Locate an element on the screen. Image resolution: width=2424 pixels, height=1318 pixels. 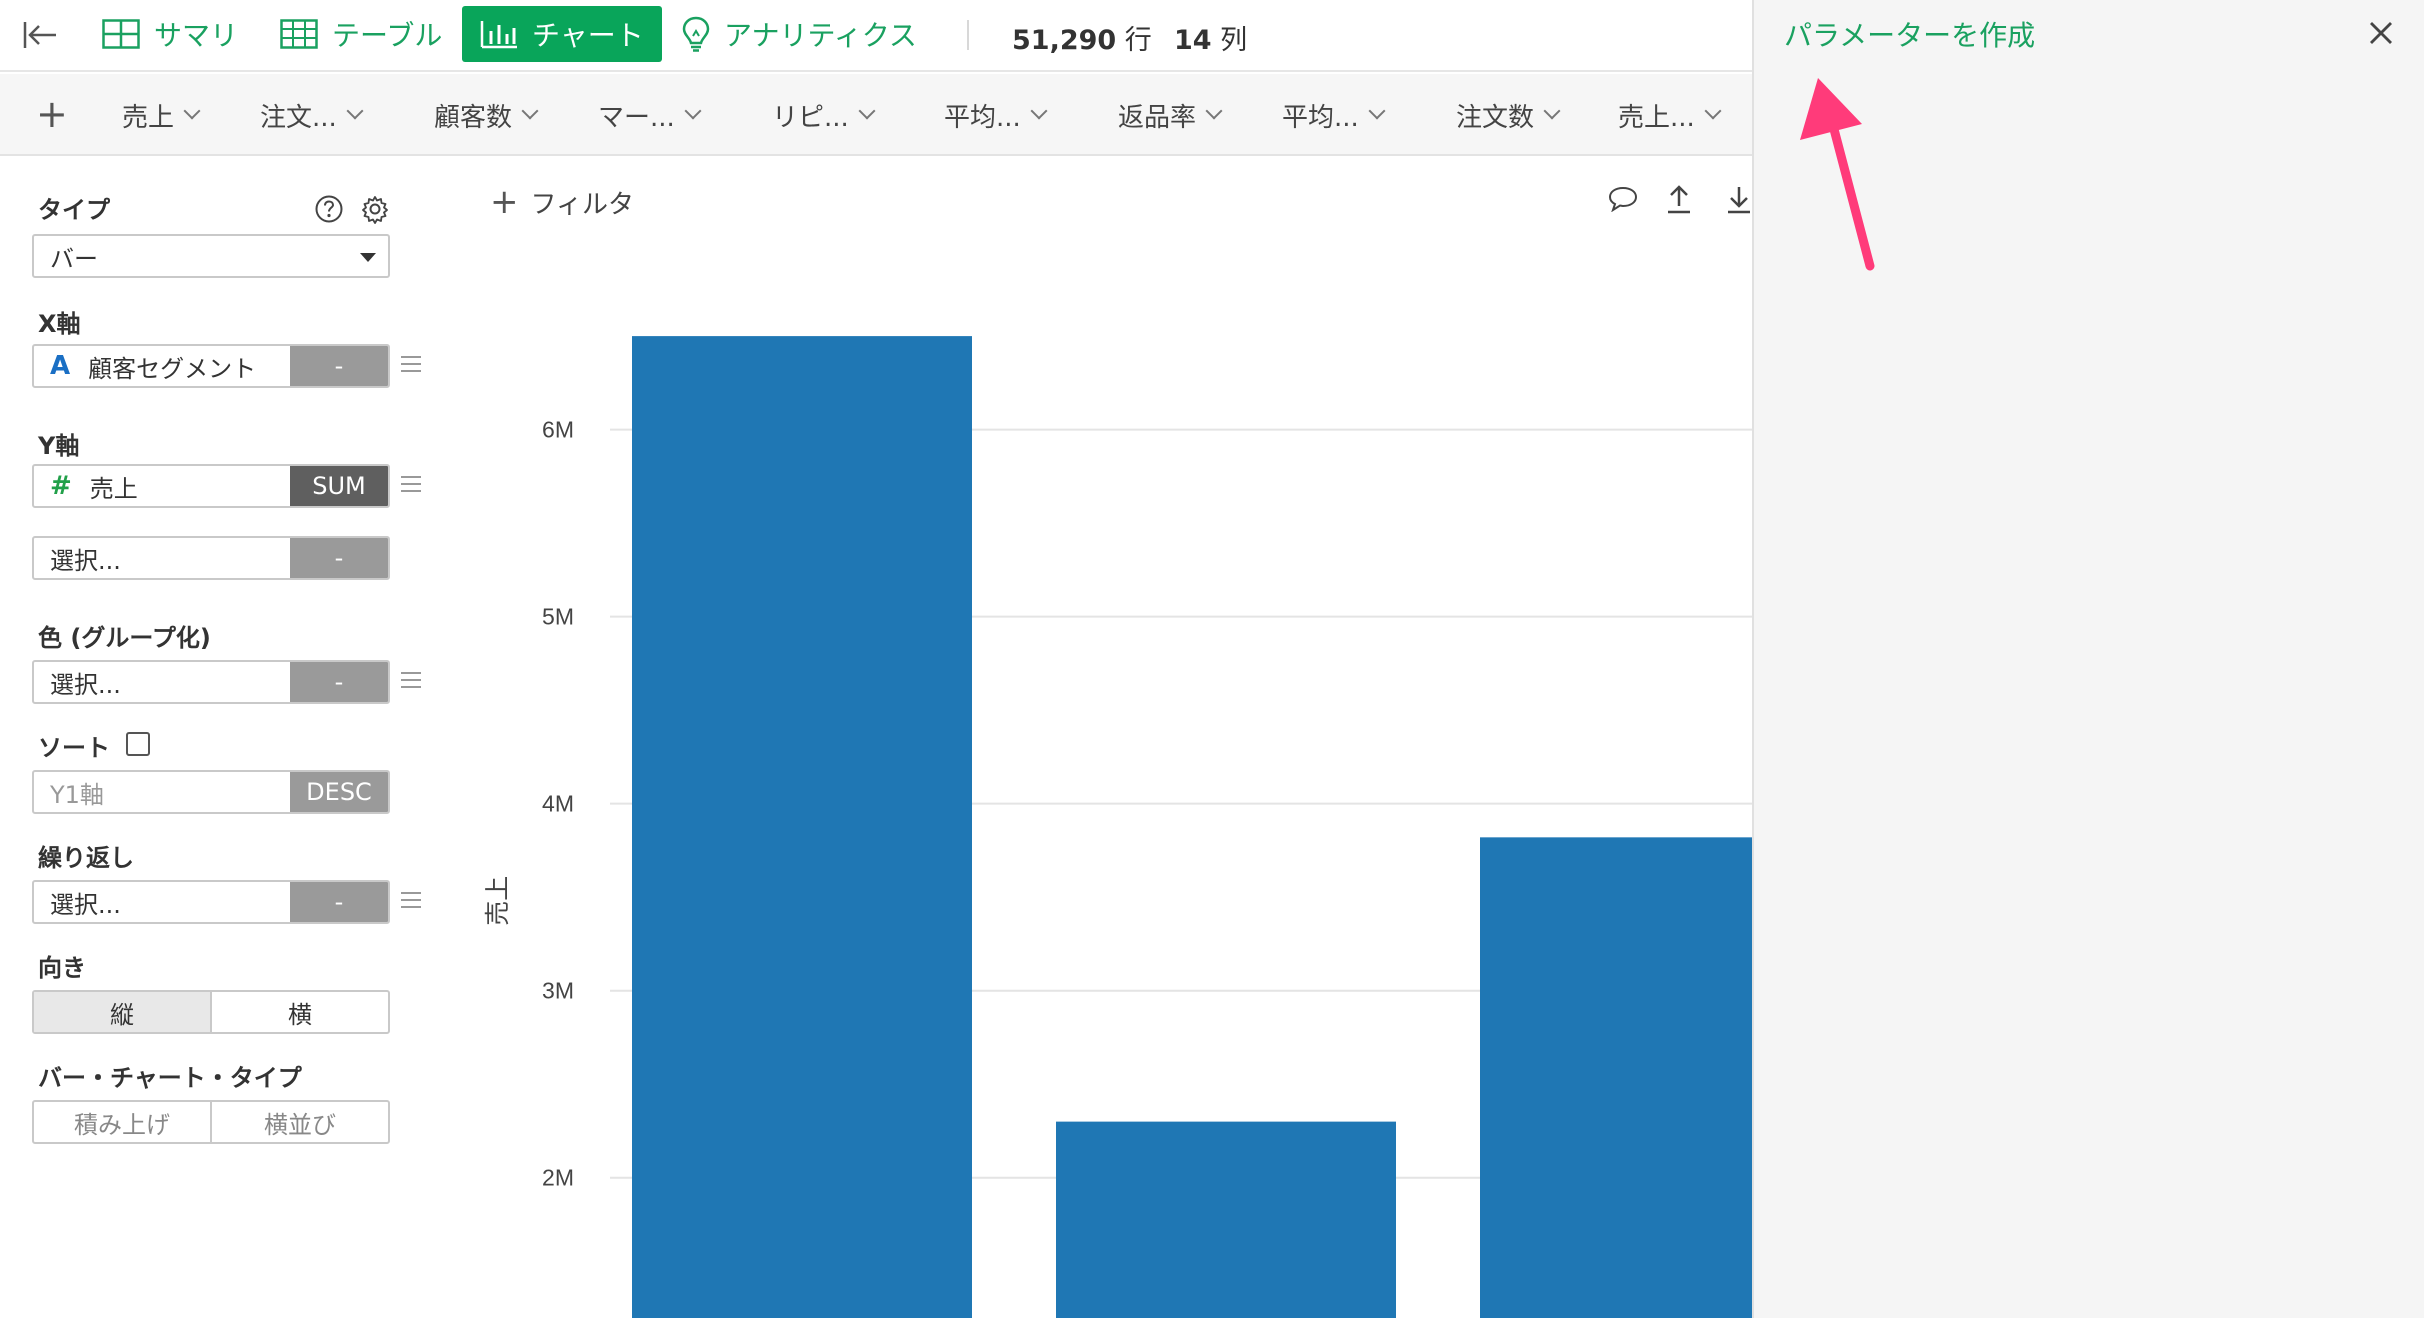
tab-analytics-label: アナリティクス is located at coordinates (820, 35).